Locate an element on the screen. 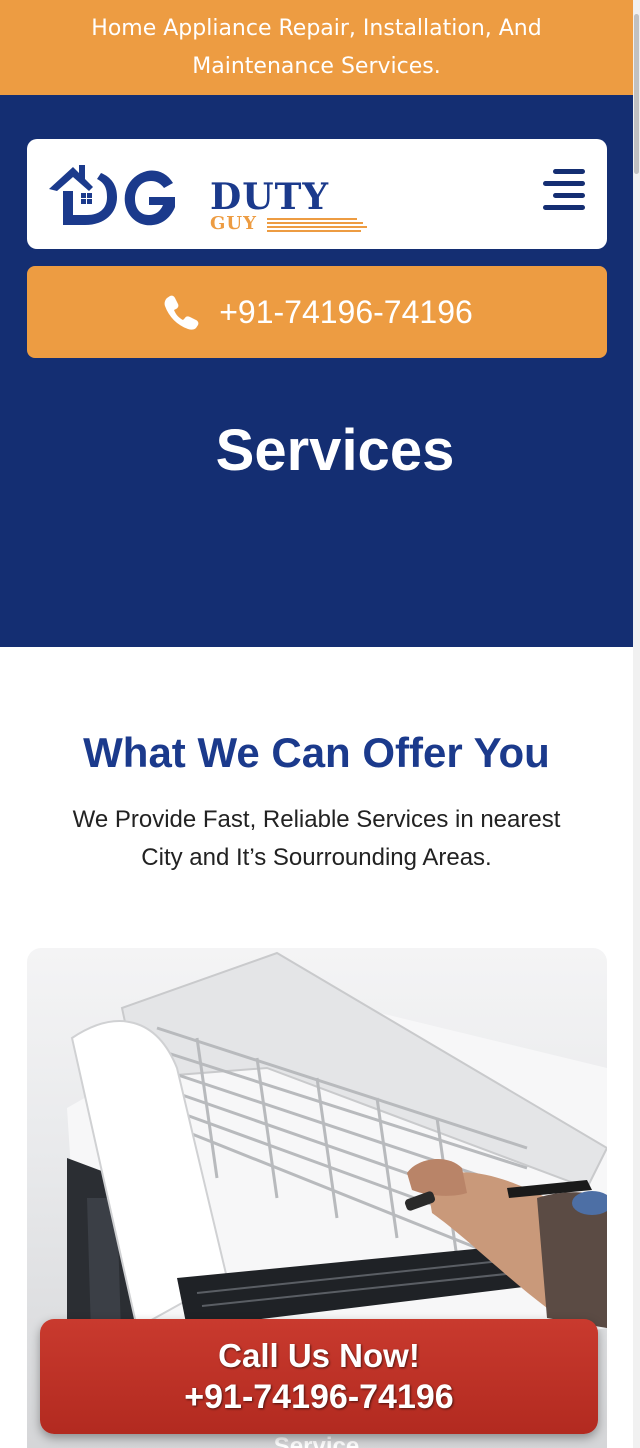 Image resolution: width=640 pixels, height=1448 pixels. menu-button is located at coordinates (564, 190).